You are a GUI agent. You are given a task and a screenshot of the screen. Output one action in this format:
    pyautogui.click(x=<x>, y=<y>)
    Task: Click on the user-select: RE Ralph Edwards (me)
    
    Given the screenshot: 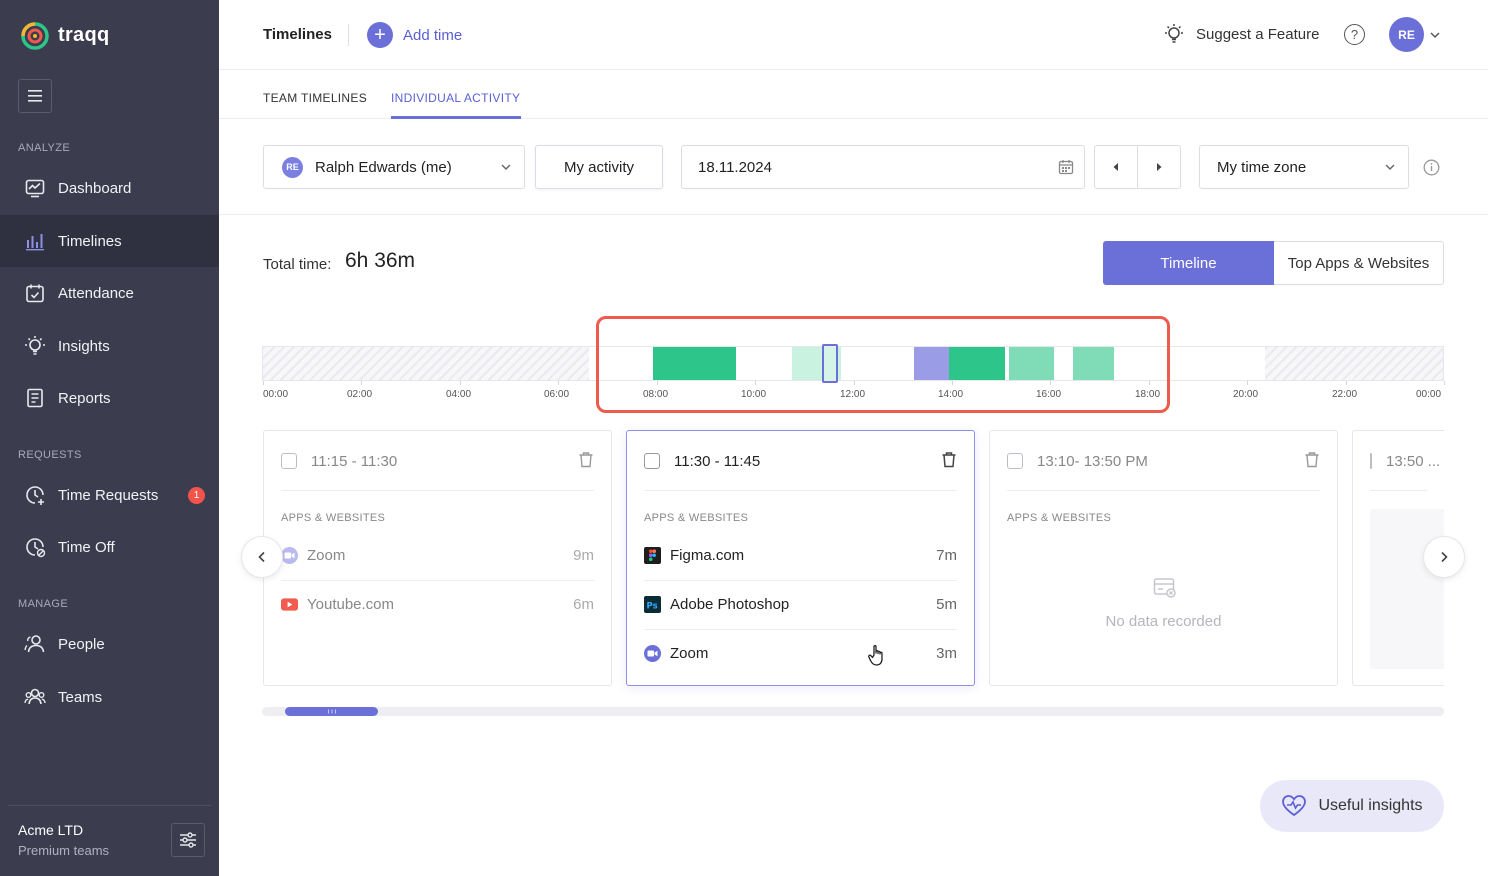 What is the action you would take?
    pyautogui.click(x=394, y=167)
    